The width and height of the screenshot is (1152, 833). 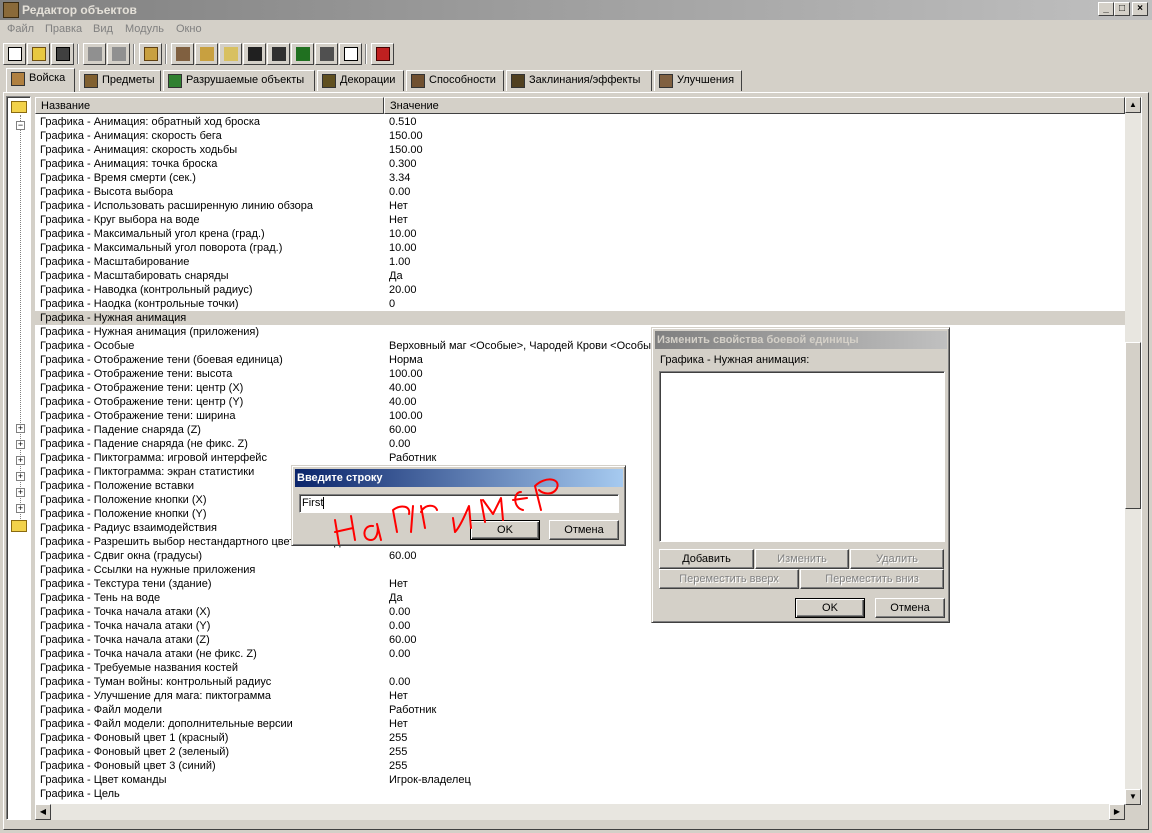 What do you see at coordinates (580, 812) in the screenshot?
I see `horizontal-scrollbar: ◀ ▶` at bounding box center [580, 812].